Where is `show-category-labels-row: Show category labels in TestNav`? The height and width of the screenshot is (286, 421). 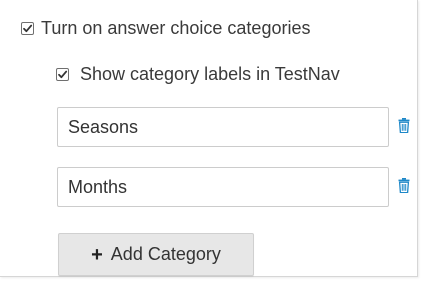
show-category-labels-row: Show category labels in TestNav is located at coordinates (198, 74).